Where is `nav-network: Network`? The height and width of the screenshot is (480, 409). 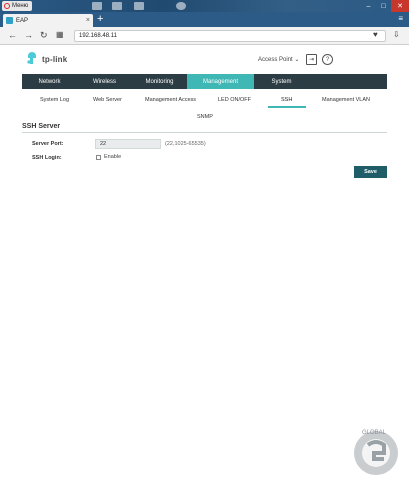
nav-network: Network is located at coordinates (49, 81).